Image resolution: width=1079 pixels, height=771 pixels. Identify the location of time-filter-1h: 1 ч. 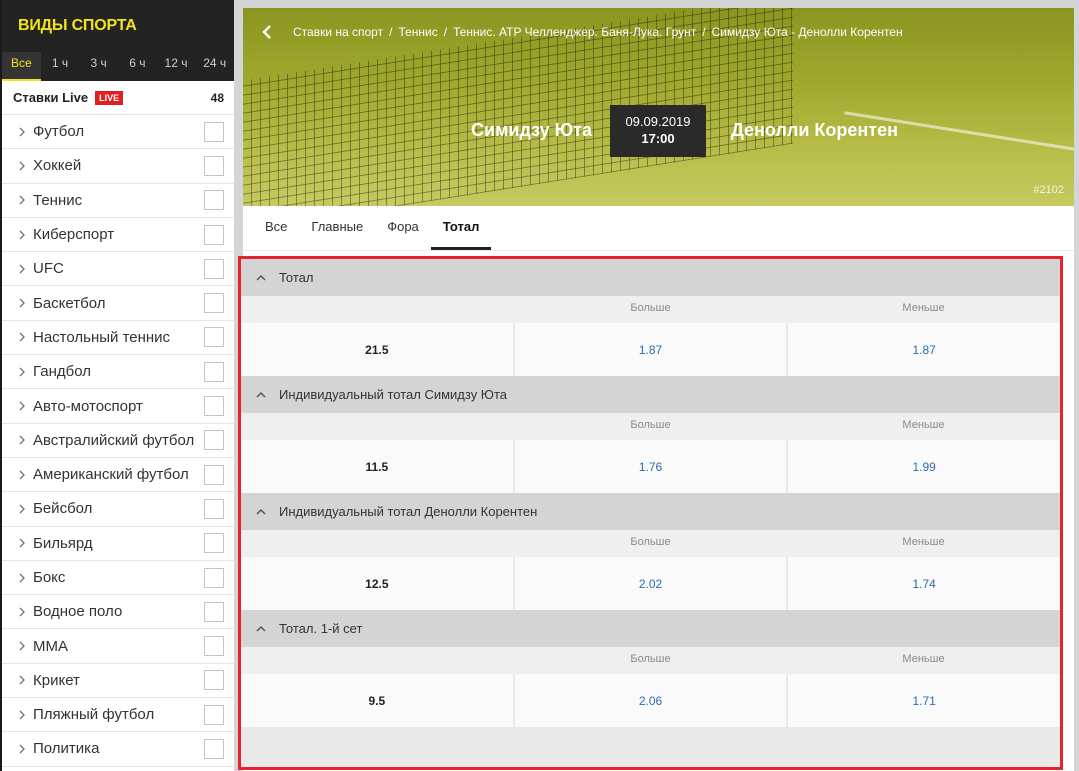
(60, 66).